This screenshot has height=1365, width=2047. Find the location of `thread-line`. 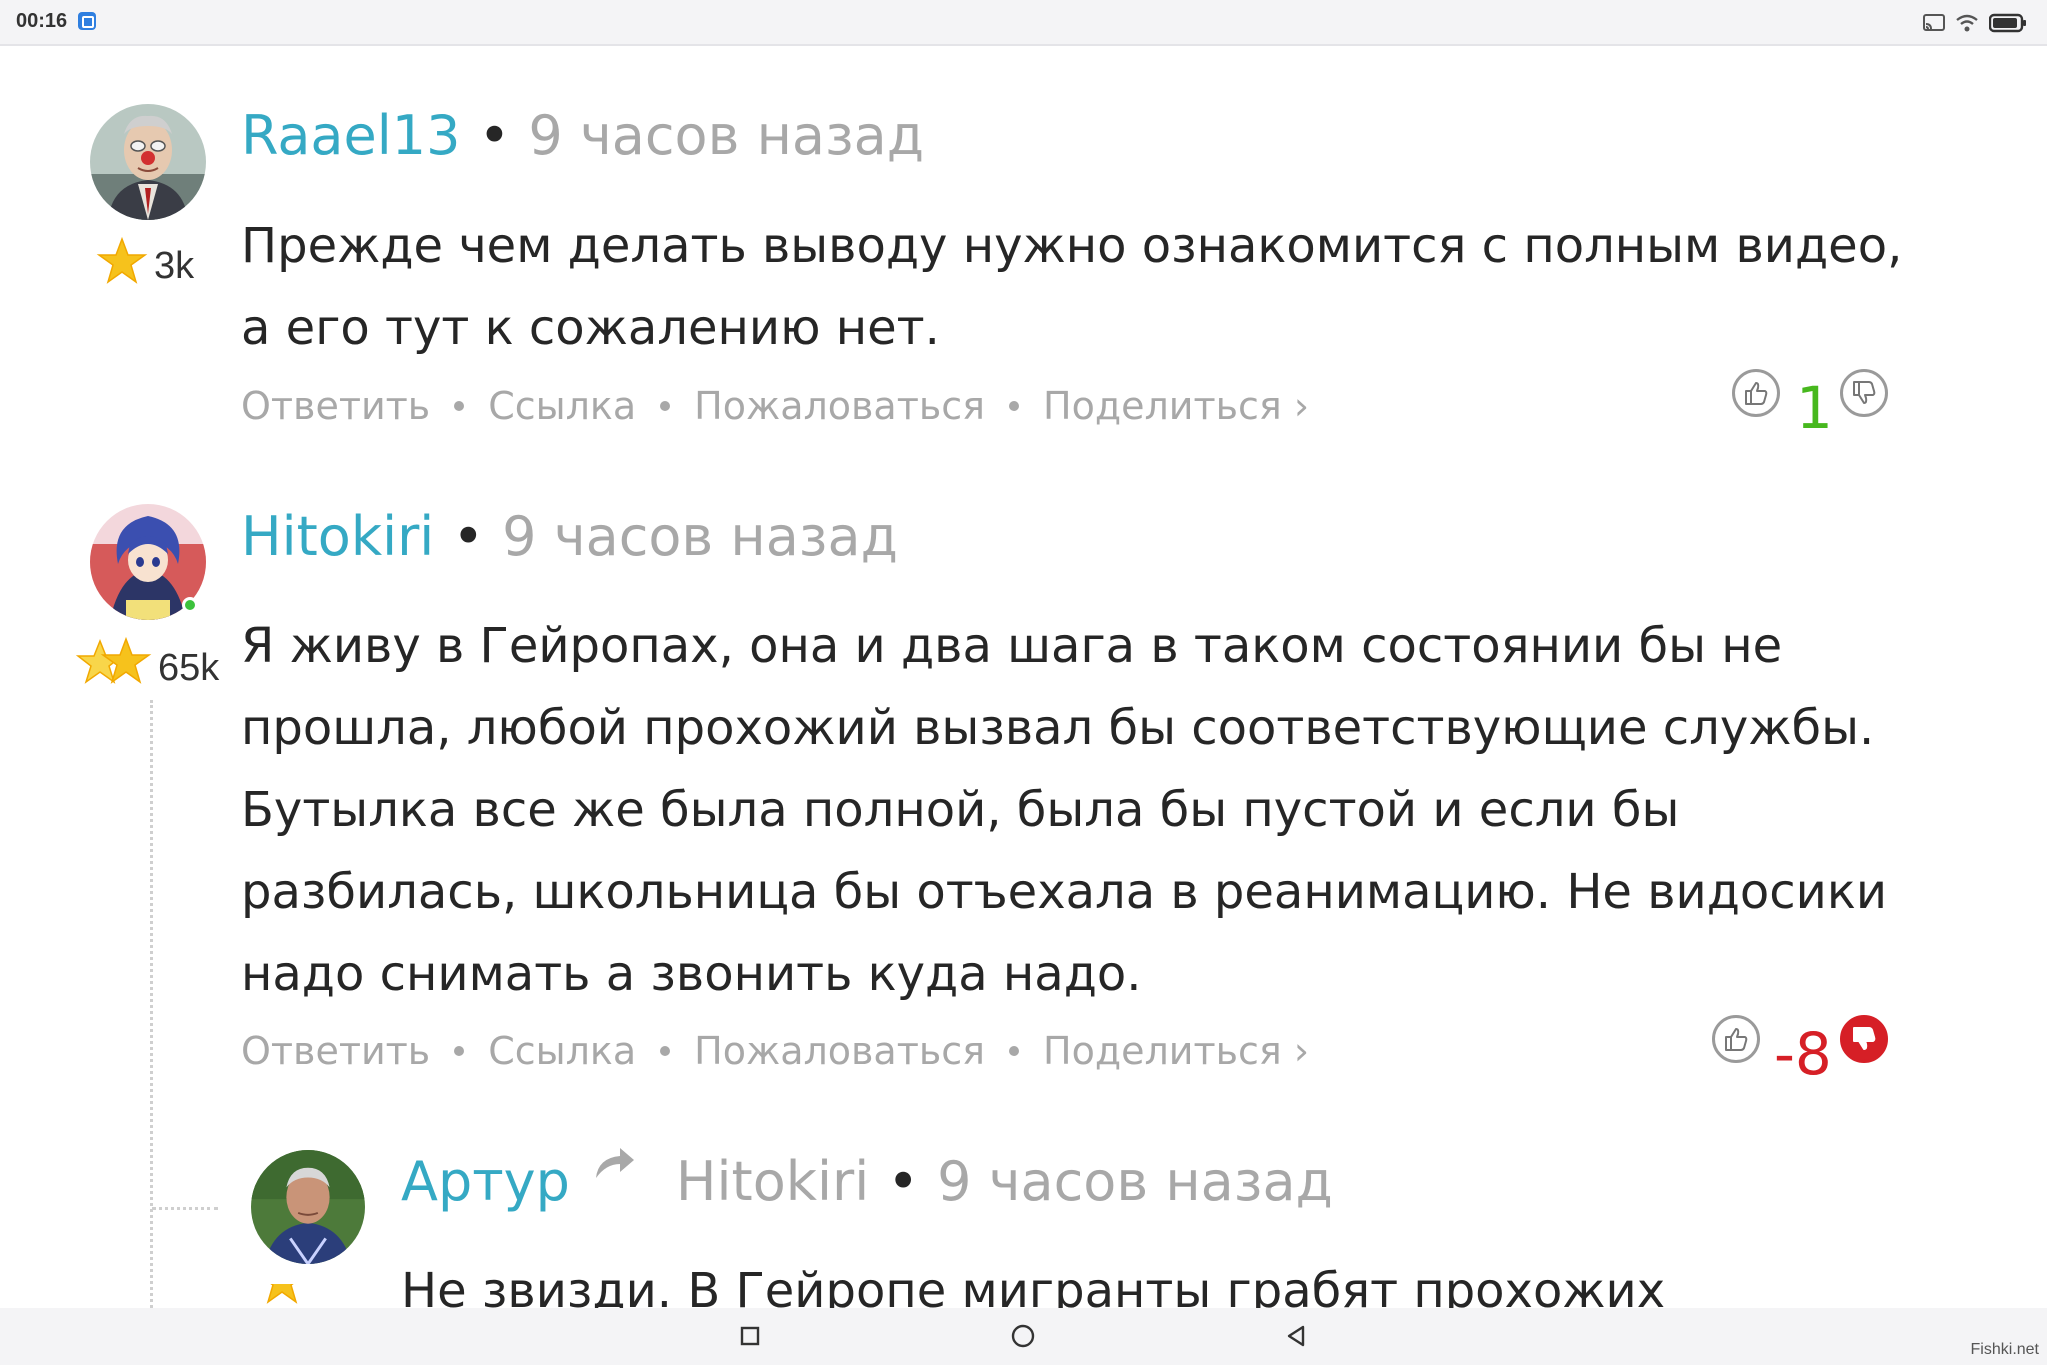

thread-line is located at coordinates (151, 1004).